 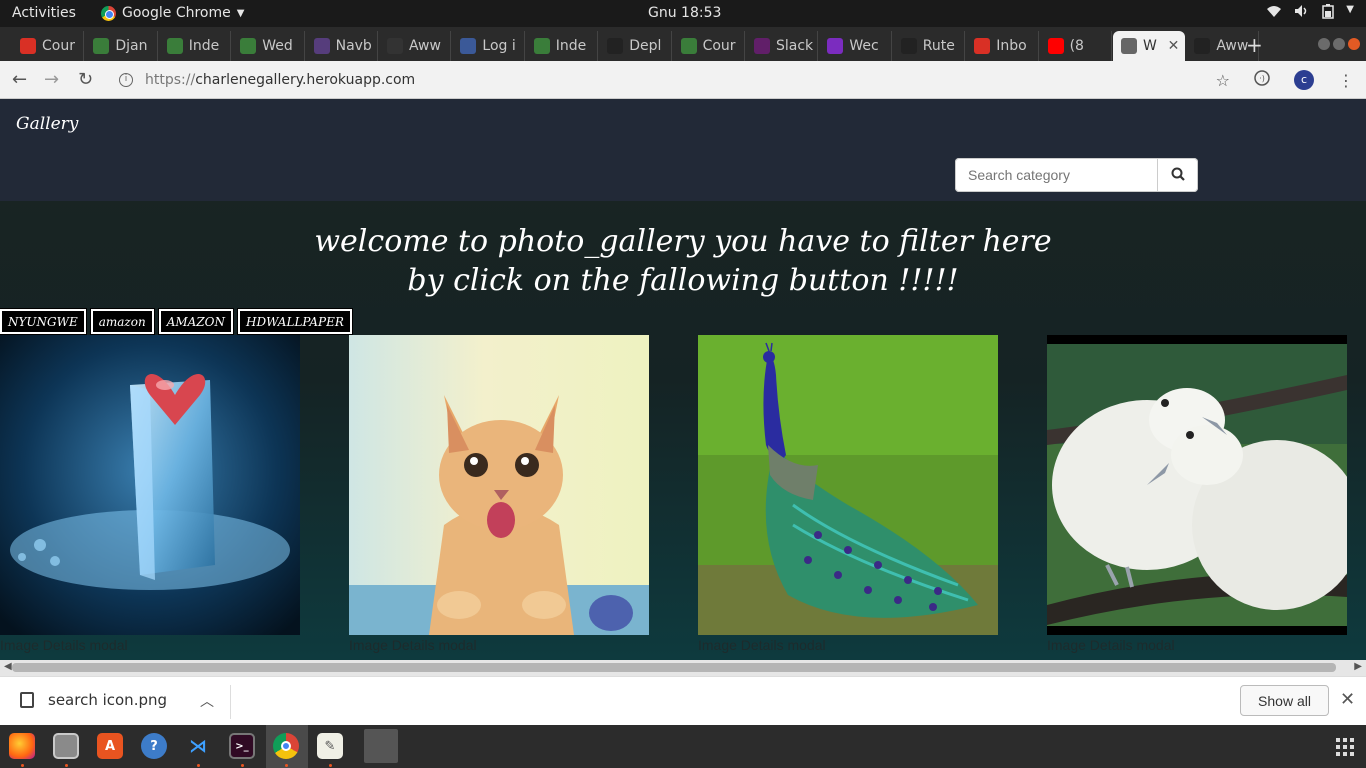 I want to click on scrollbar-thumb, so click(x=674, y=667).